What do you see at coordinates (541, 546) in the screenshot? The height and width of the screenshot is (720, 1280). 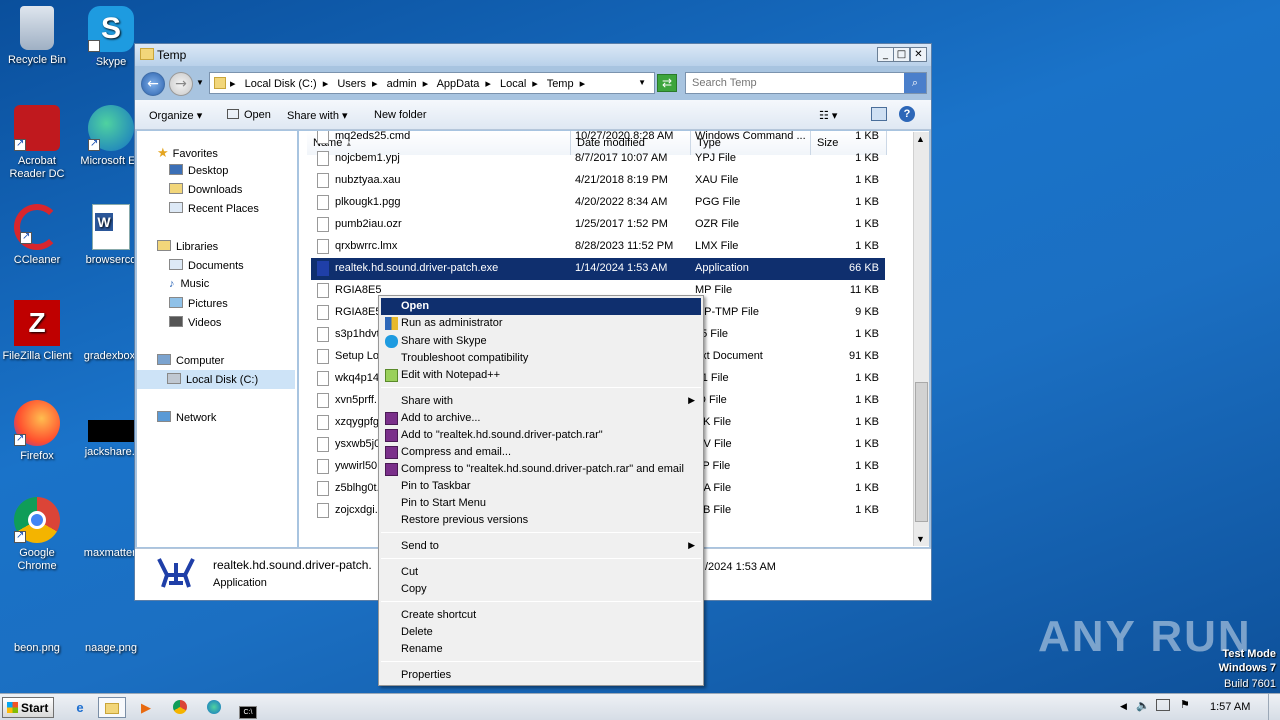 I see `menu-send-to: Send to ▶` at bounding box center [541, 546].